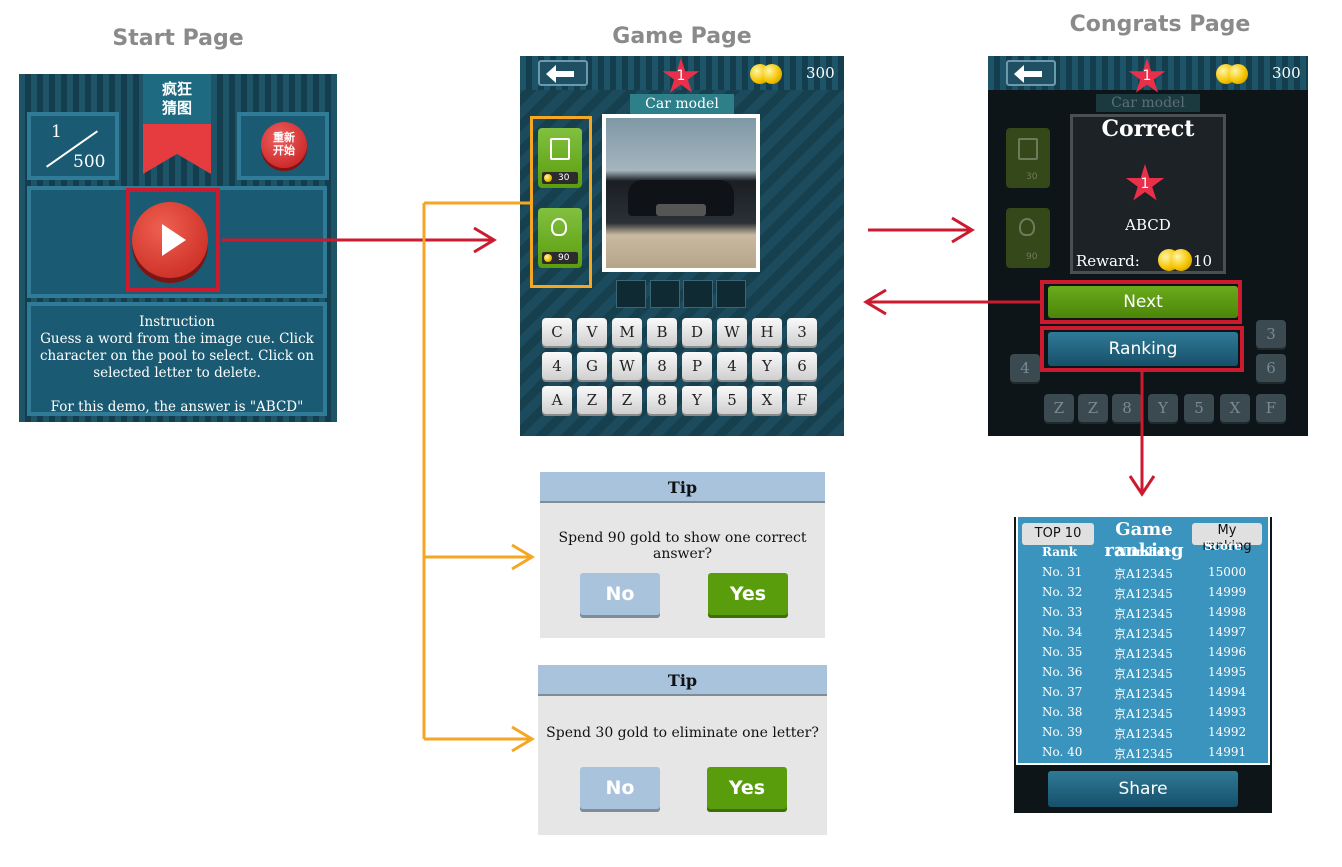 The height and width of the screenshot is (867, 1342). I want to click on flow-arrow-start-to-game, so click(359, 240).